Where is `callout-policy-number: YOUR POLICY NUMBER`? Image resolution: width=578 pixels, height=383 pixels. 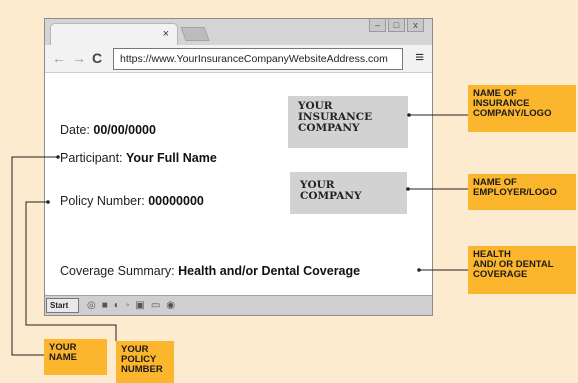
callout-policy-number: YOUR POLICY NUMBER is located at coordinates (145, 362).